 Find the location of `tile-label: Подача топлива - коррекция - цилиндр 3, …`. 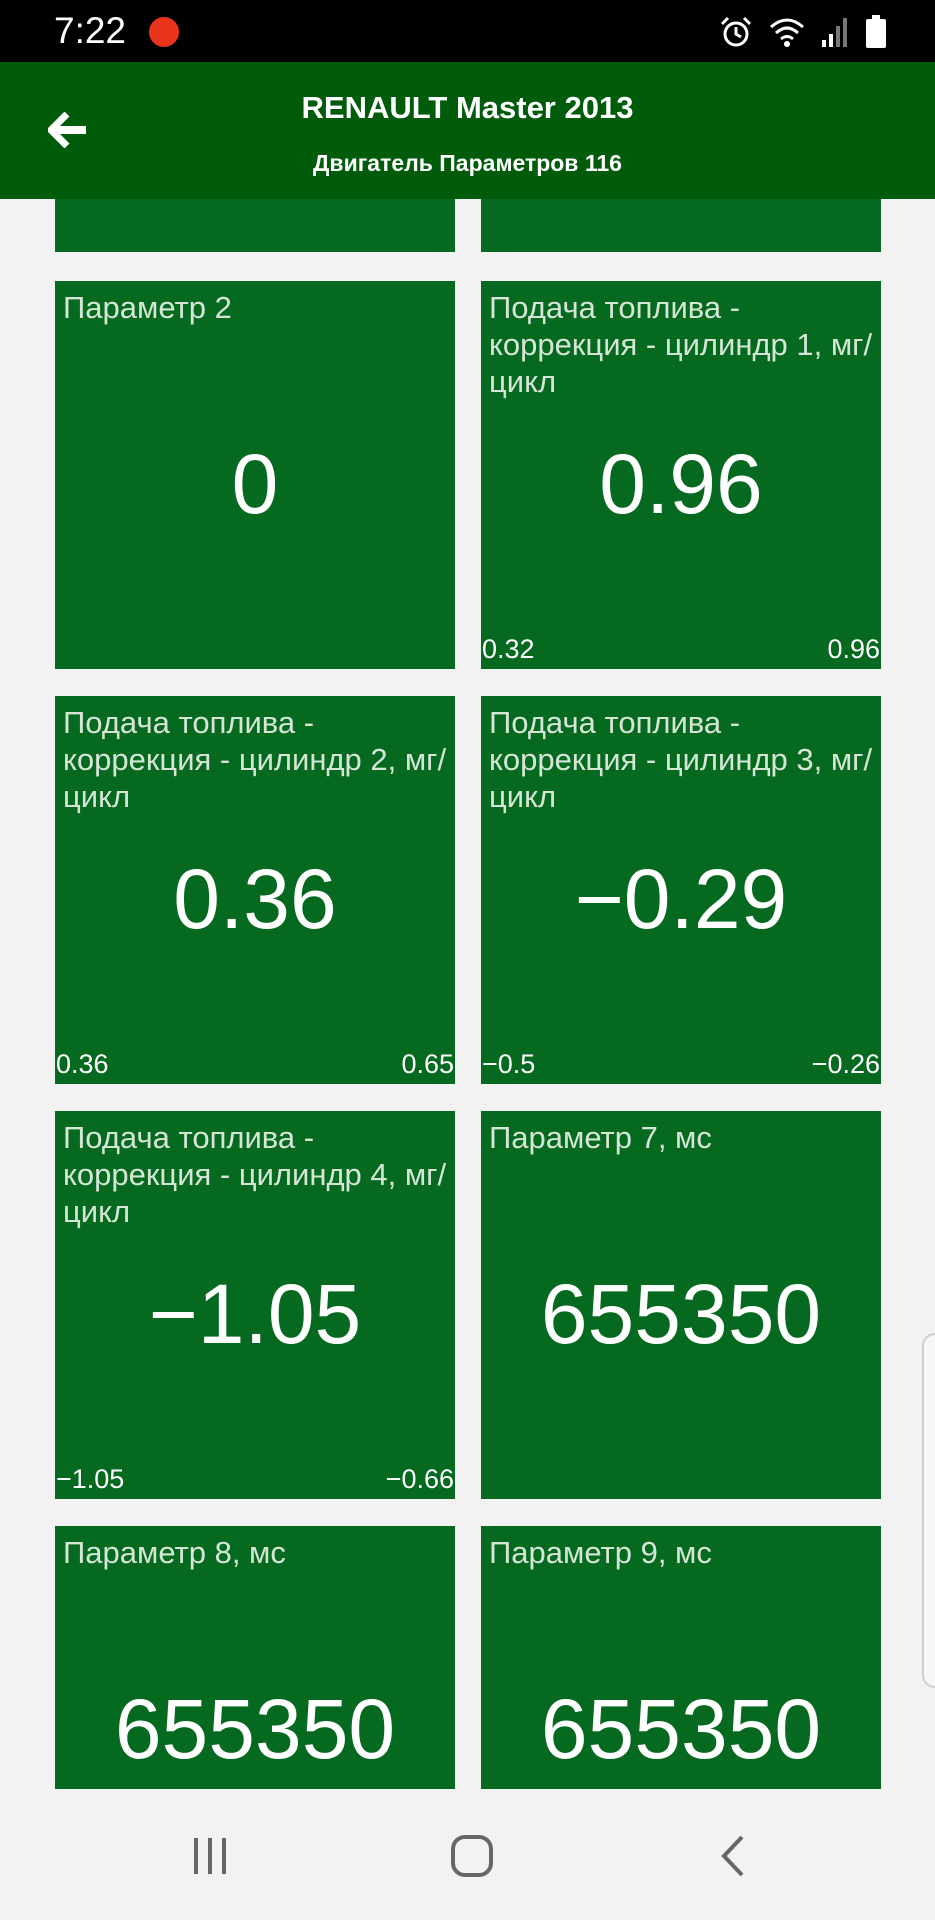

tile-label: Подача топлива - коррекция - цилиндр 3, … is located at coordinates (681, 759).